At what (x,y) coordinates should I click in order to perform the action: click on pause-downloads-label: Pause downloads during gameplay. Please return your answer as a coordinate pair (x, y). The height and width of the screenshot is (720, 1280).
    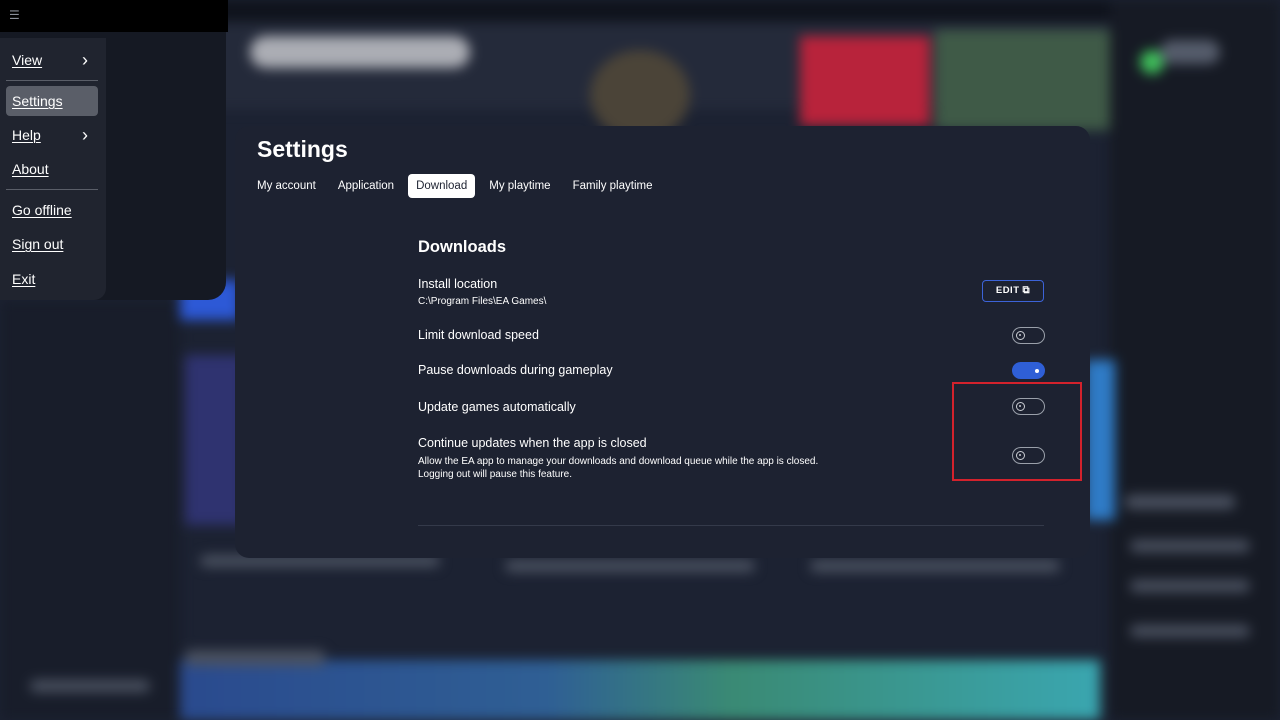
    Looking at the image, I should click on (515, 370).